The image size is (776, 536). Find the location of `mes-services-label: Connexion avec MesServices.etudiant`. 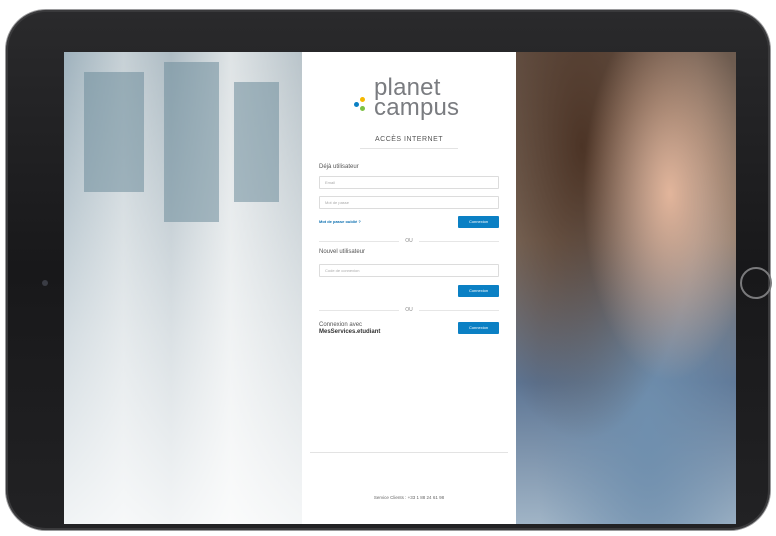

mes-services-label: Connexion avec MesServices.etudiant is located at coordinates (349, 329).